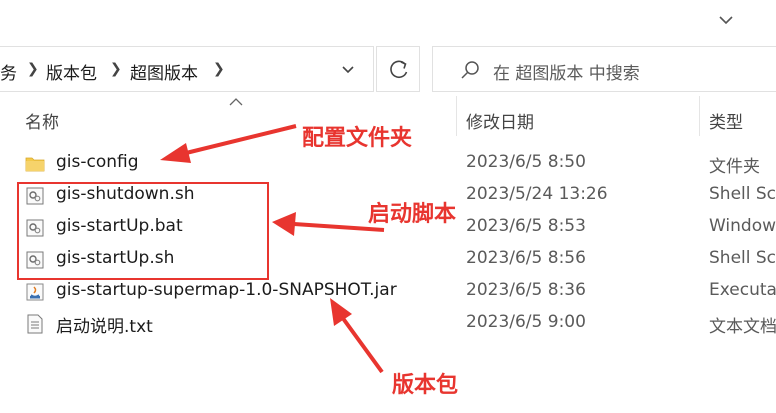  I want to click on annotation-config-folder: 配置文件夹, so click(357, 138).